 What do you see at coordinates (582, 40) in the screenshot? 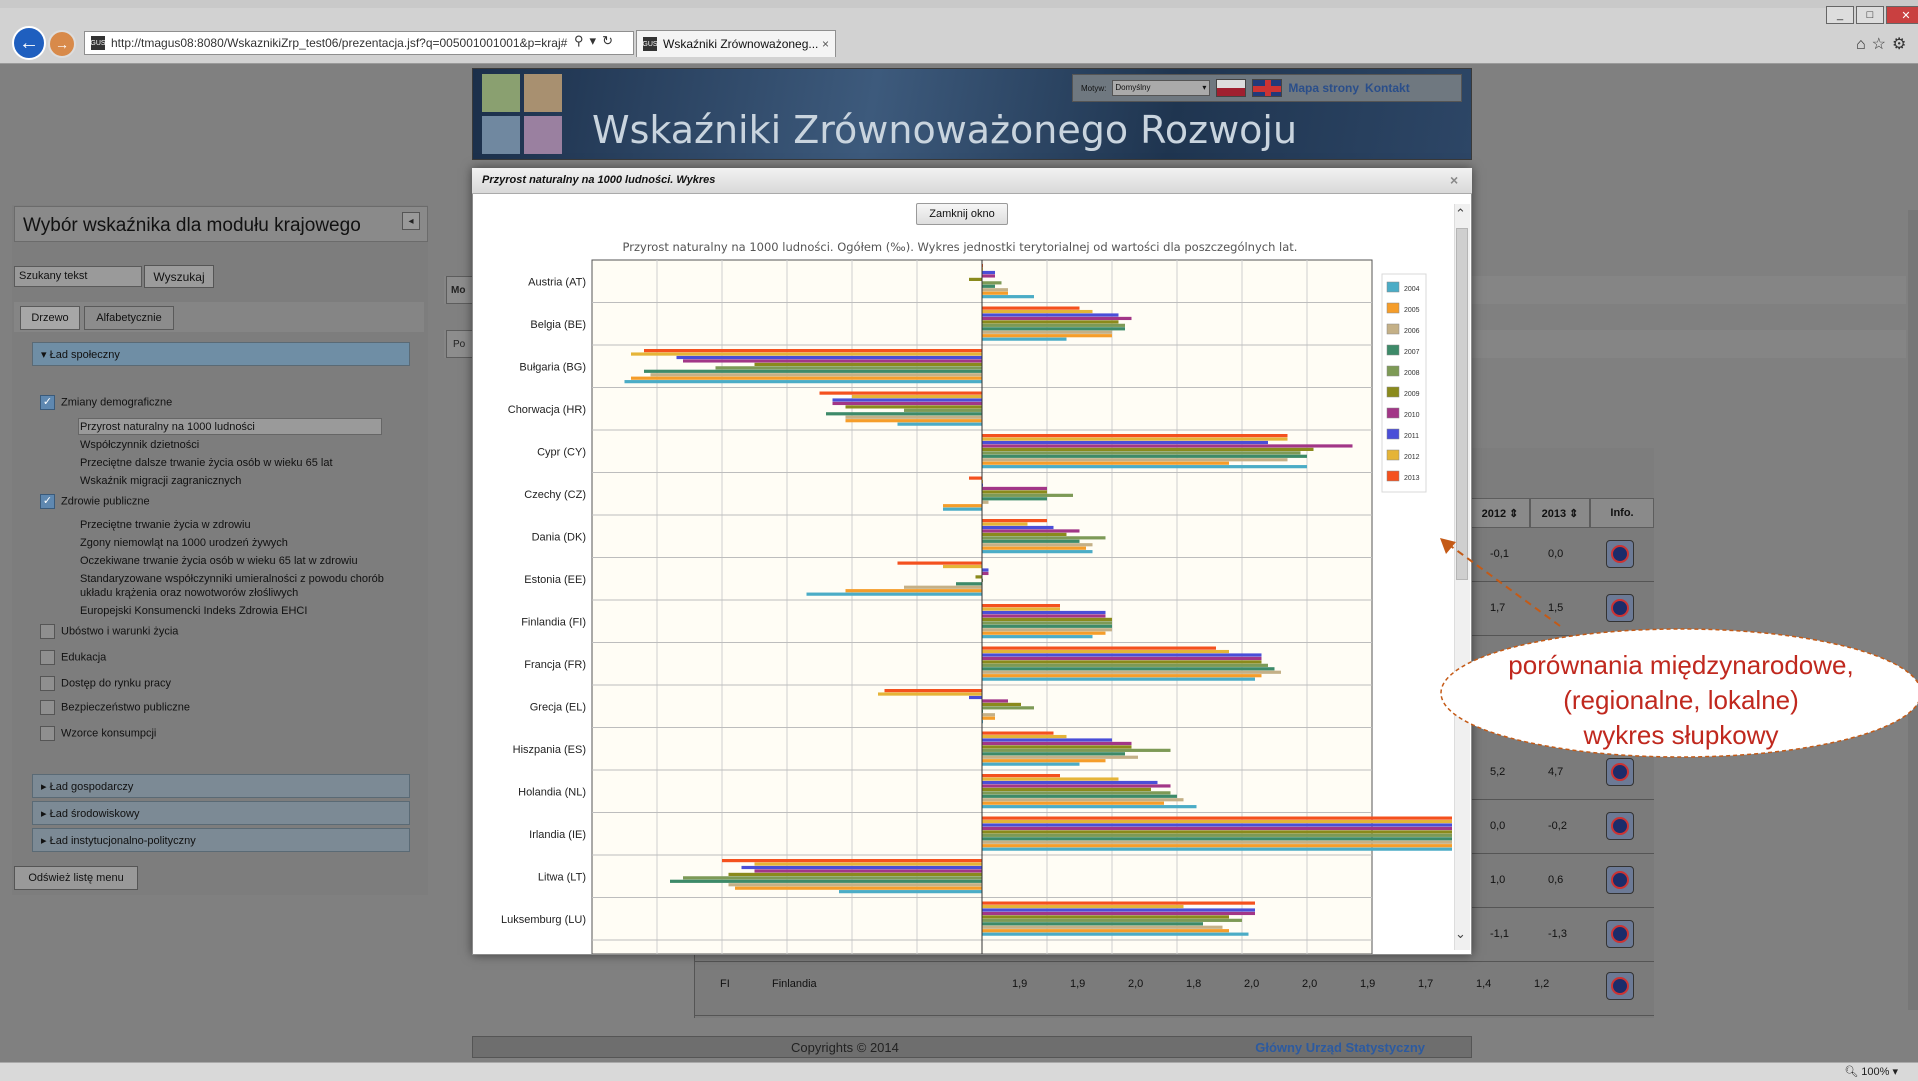
I see `search-icon: ⚲` at bounding box center [582, 40].